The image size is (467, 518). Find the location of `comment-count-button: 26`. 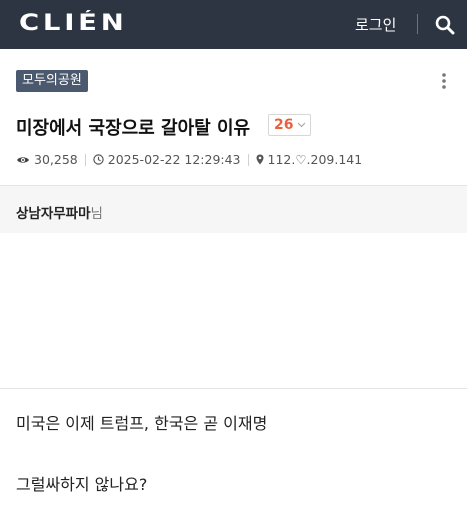

comment-count-button: 26 is located at coordinates (290, 125).